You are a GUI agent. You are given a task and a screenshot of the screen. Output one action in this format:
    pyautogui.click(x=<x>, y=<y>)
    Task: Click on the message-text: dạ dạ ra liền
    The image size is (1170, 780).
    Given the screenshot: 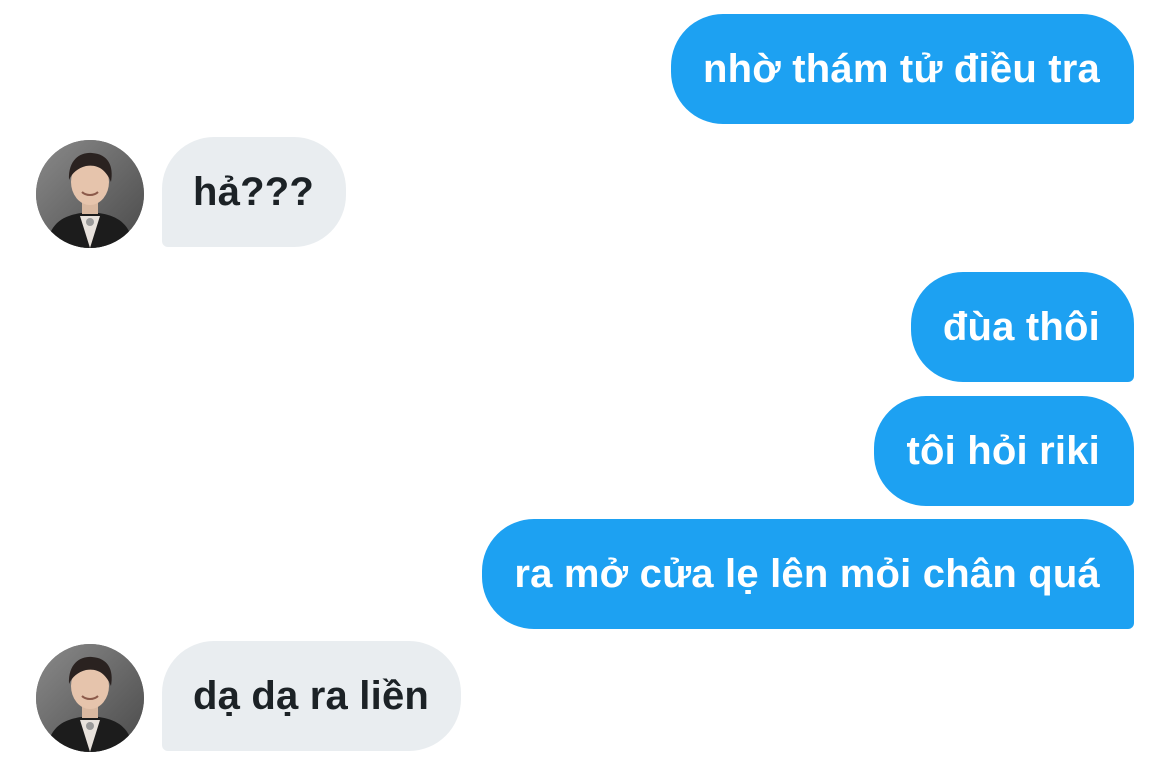 What is the action you would take?
    pyautogui.click(x=311, y=695)
    